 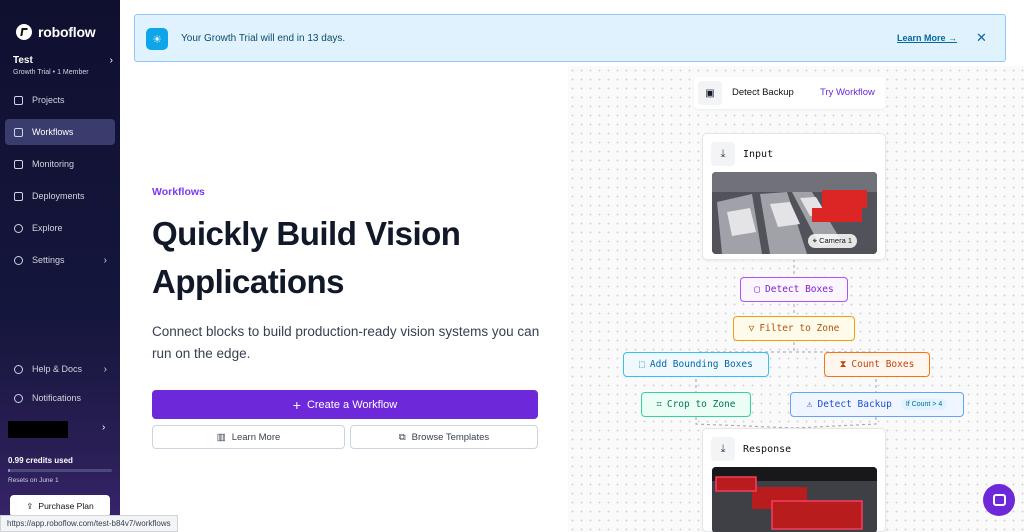 I want to click on sidebar-item-notifications: Notifications, so click(x=60, y=398).